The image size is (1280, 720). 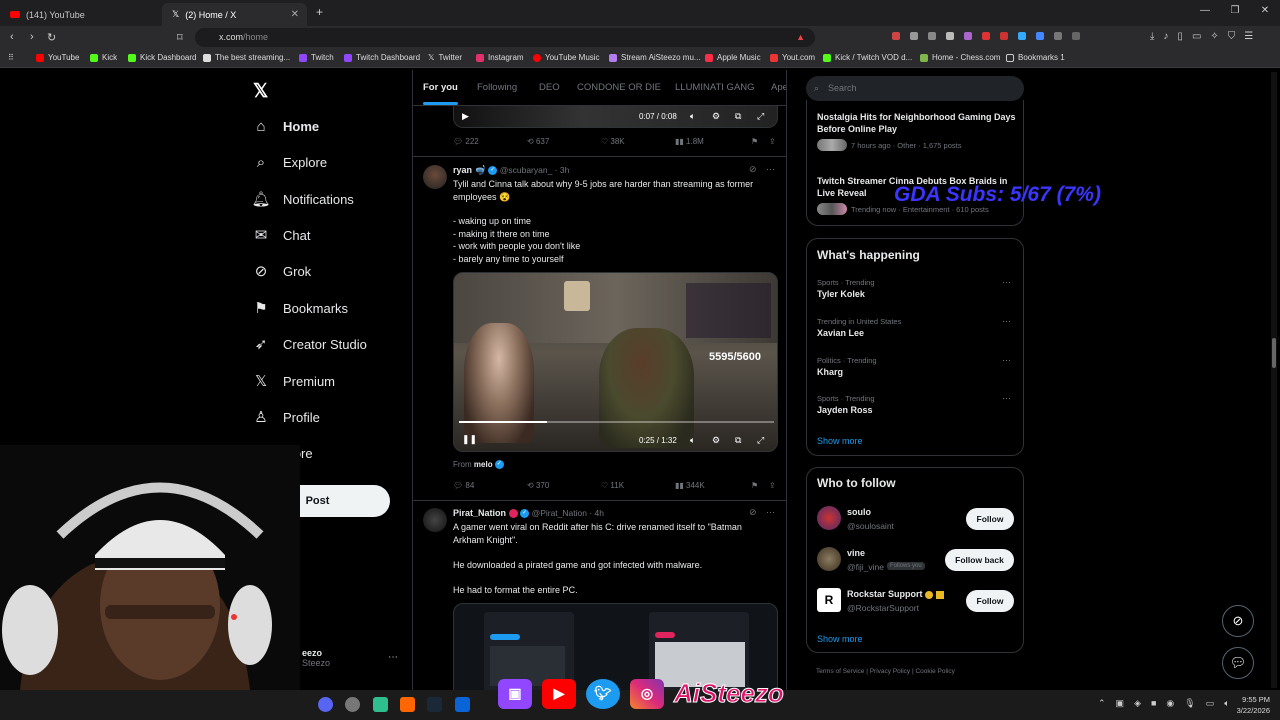 What do you see at coordinates (1165, 36) in the screenshot?
I see `music-icon: ♪` at bounding box center [1165, 36].